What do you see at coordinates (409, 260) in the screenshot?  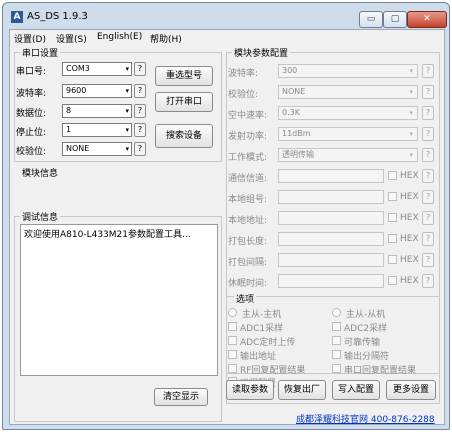 I see `pack-interval-hex-label: HEX` at bounding box center [409, 260].